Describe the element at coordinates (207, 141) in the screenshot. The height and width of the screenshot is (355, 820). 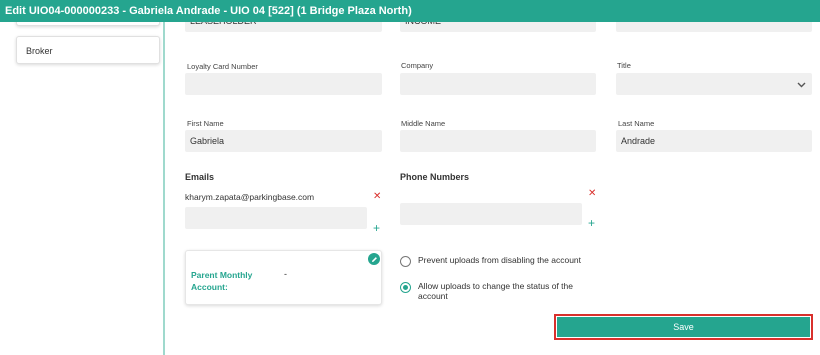
I see `first-name-value: Gabriela` at that location.